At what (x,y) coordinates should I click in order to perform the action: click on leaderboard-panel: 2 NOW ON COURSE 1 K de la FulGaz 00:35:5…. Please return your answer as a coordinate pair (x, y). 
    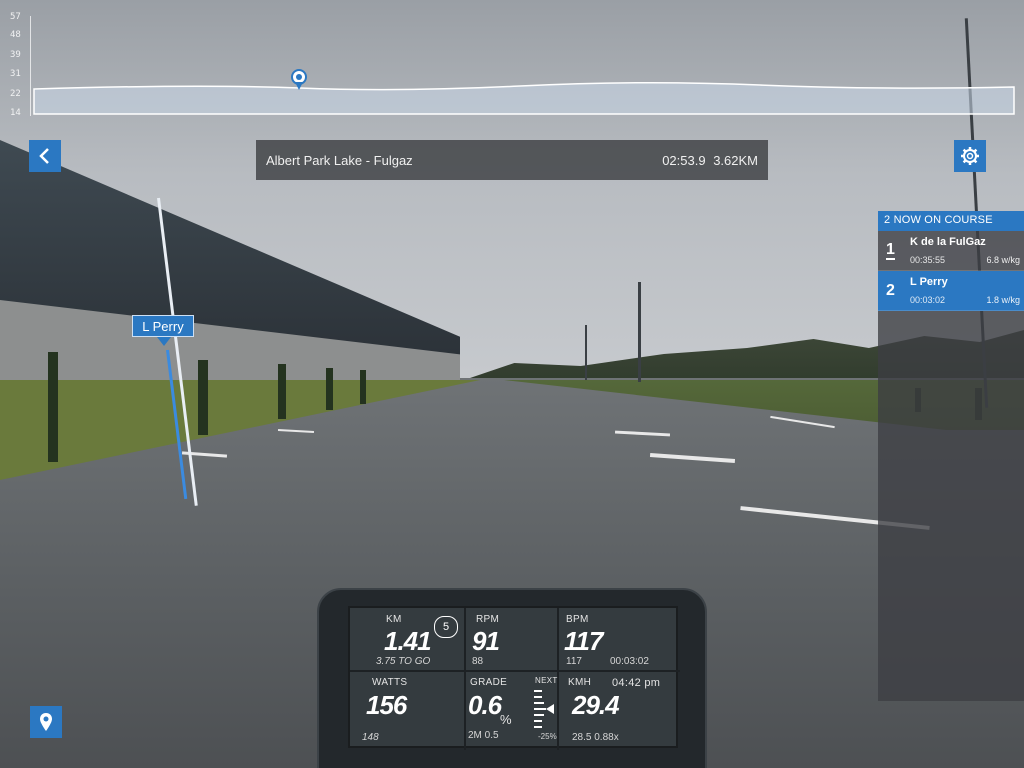
    Looking at the image, I should click on (951, 456).